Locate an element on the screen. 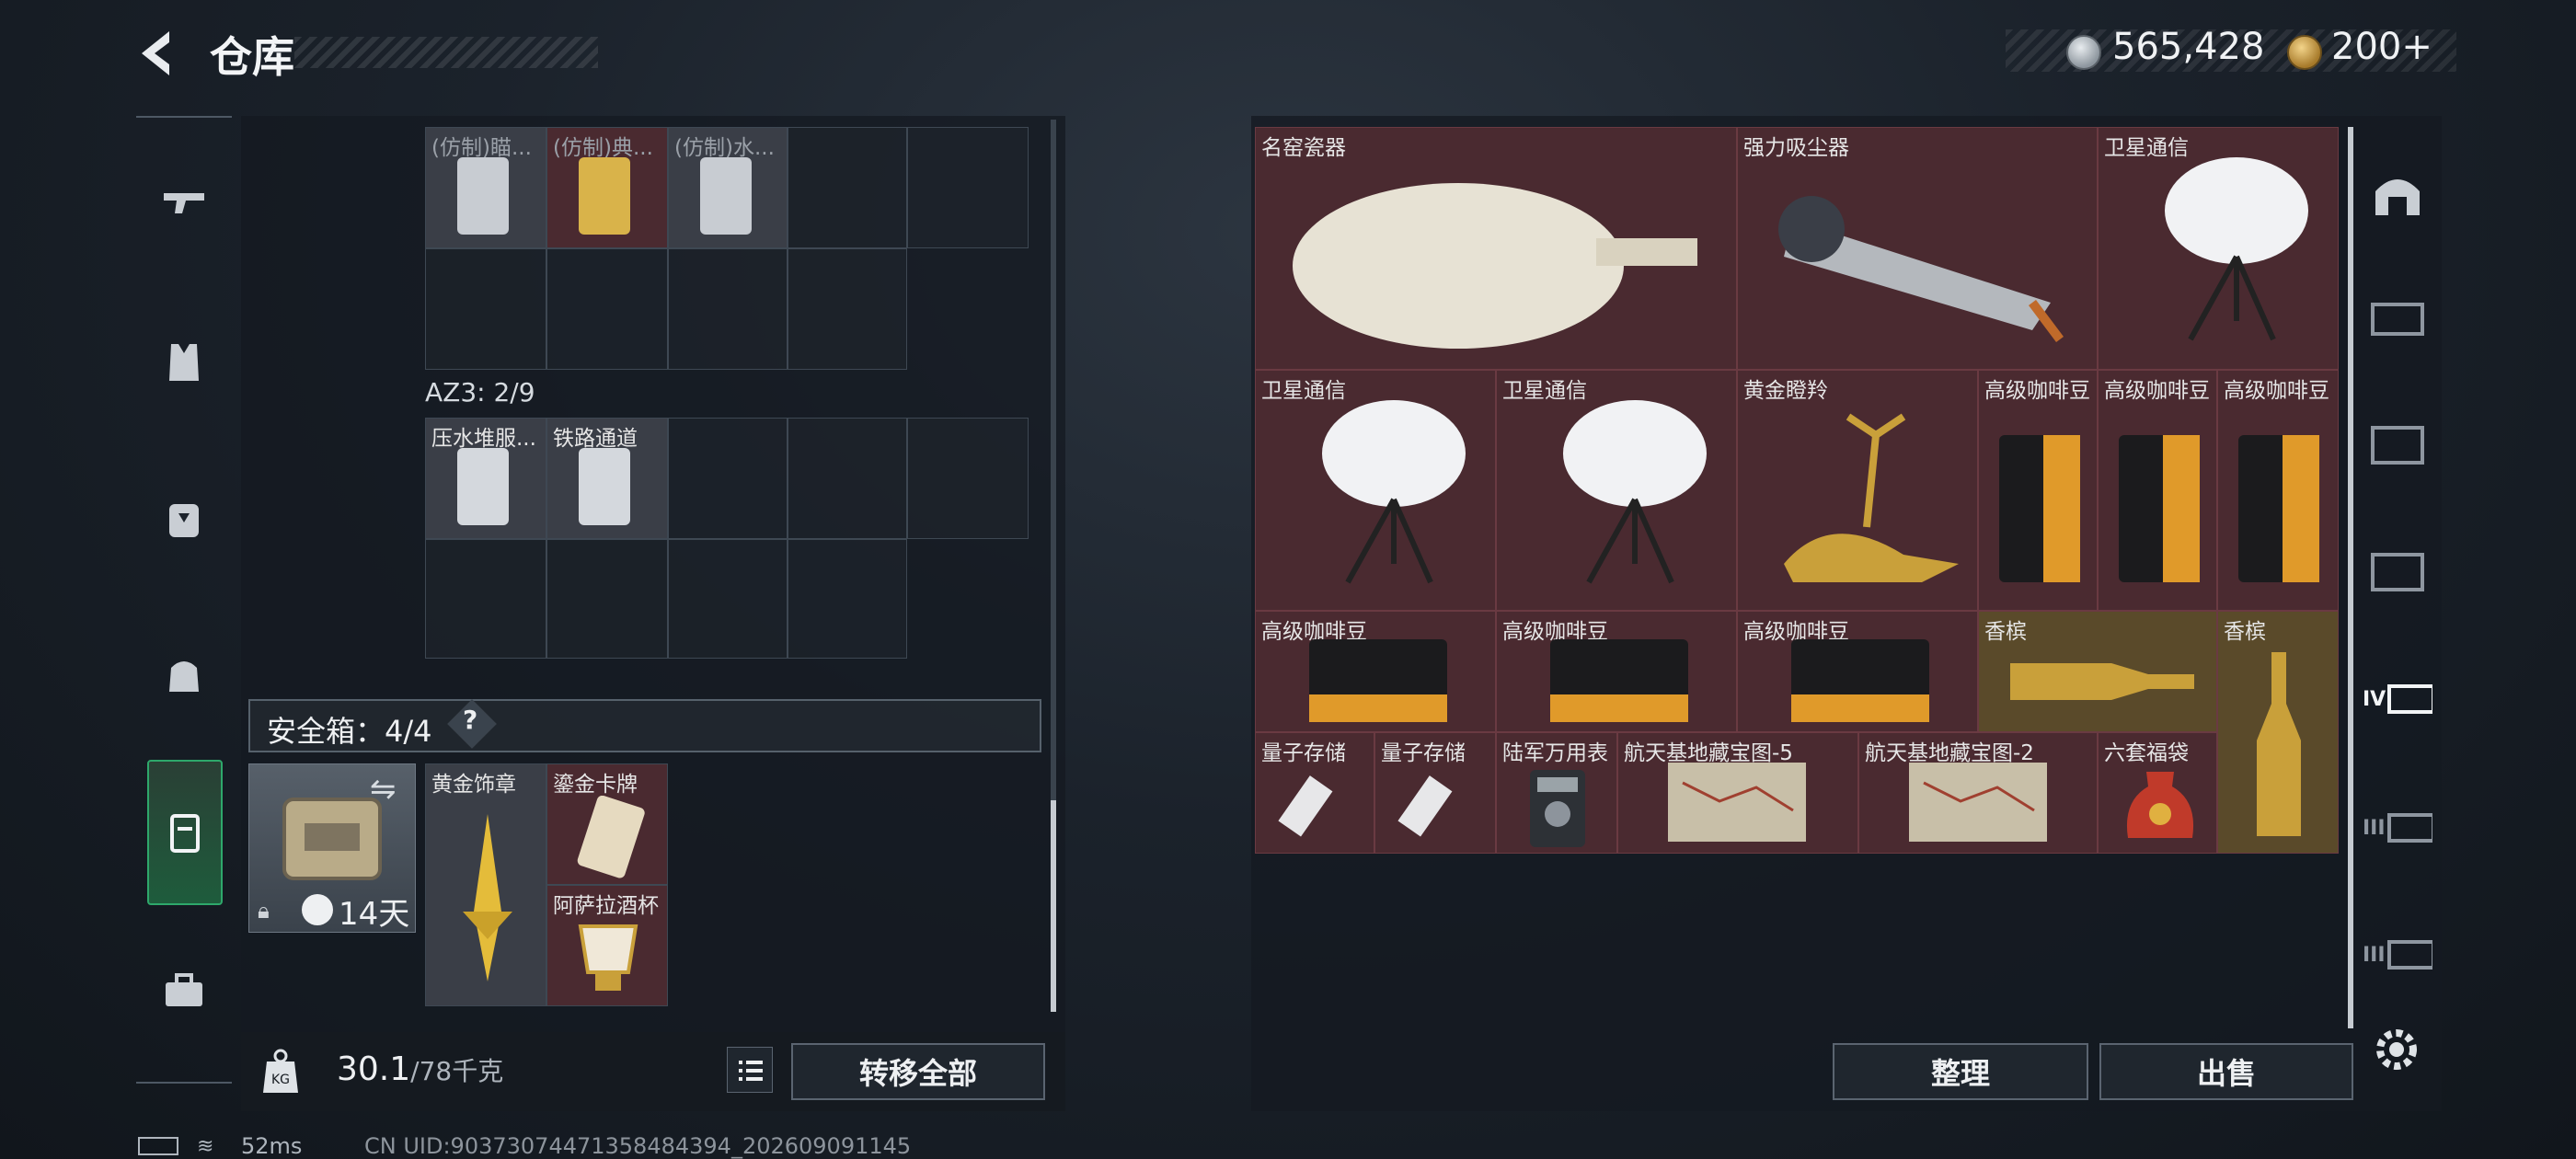 The width and height of the screenshot is (2576, 1159). goblet-icon is located at coordinates (608, 957).